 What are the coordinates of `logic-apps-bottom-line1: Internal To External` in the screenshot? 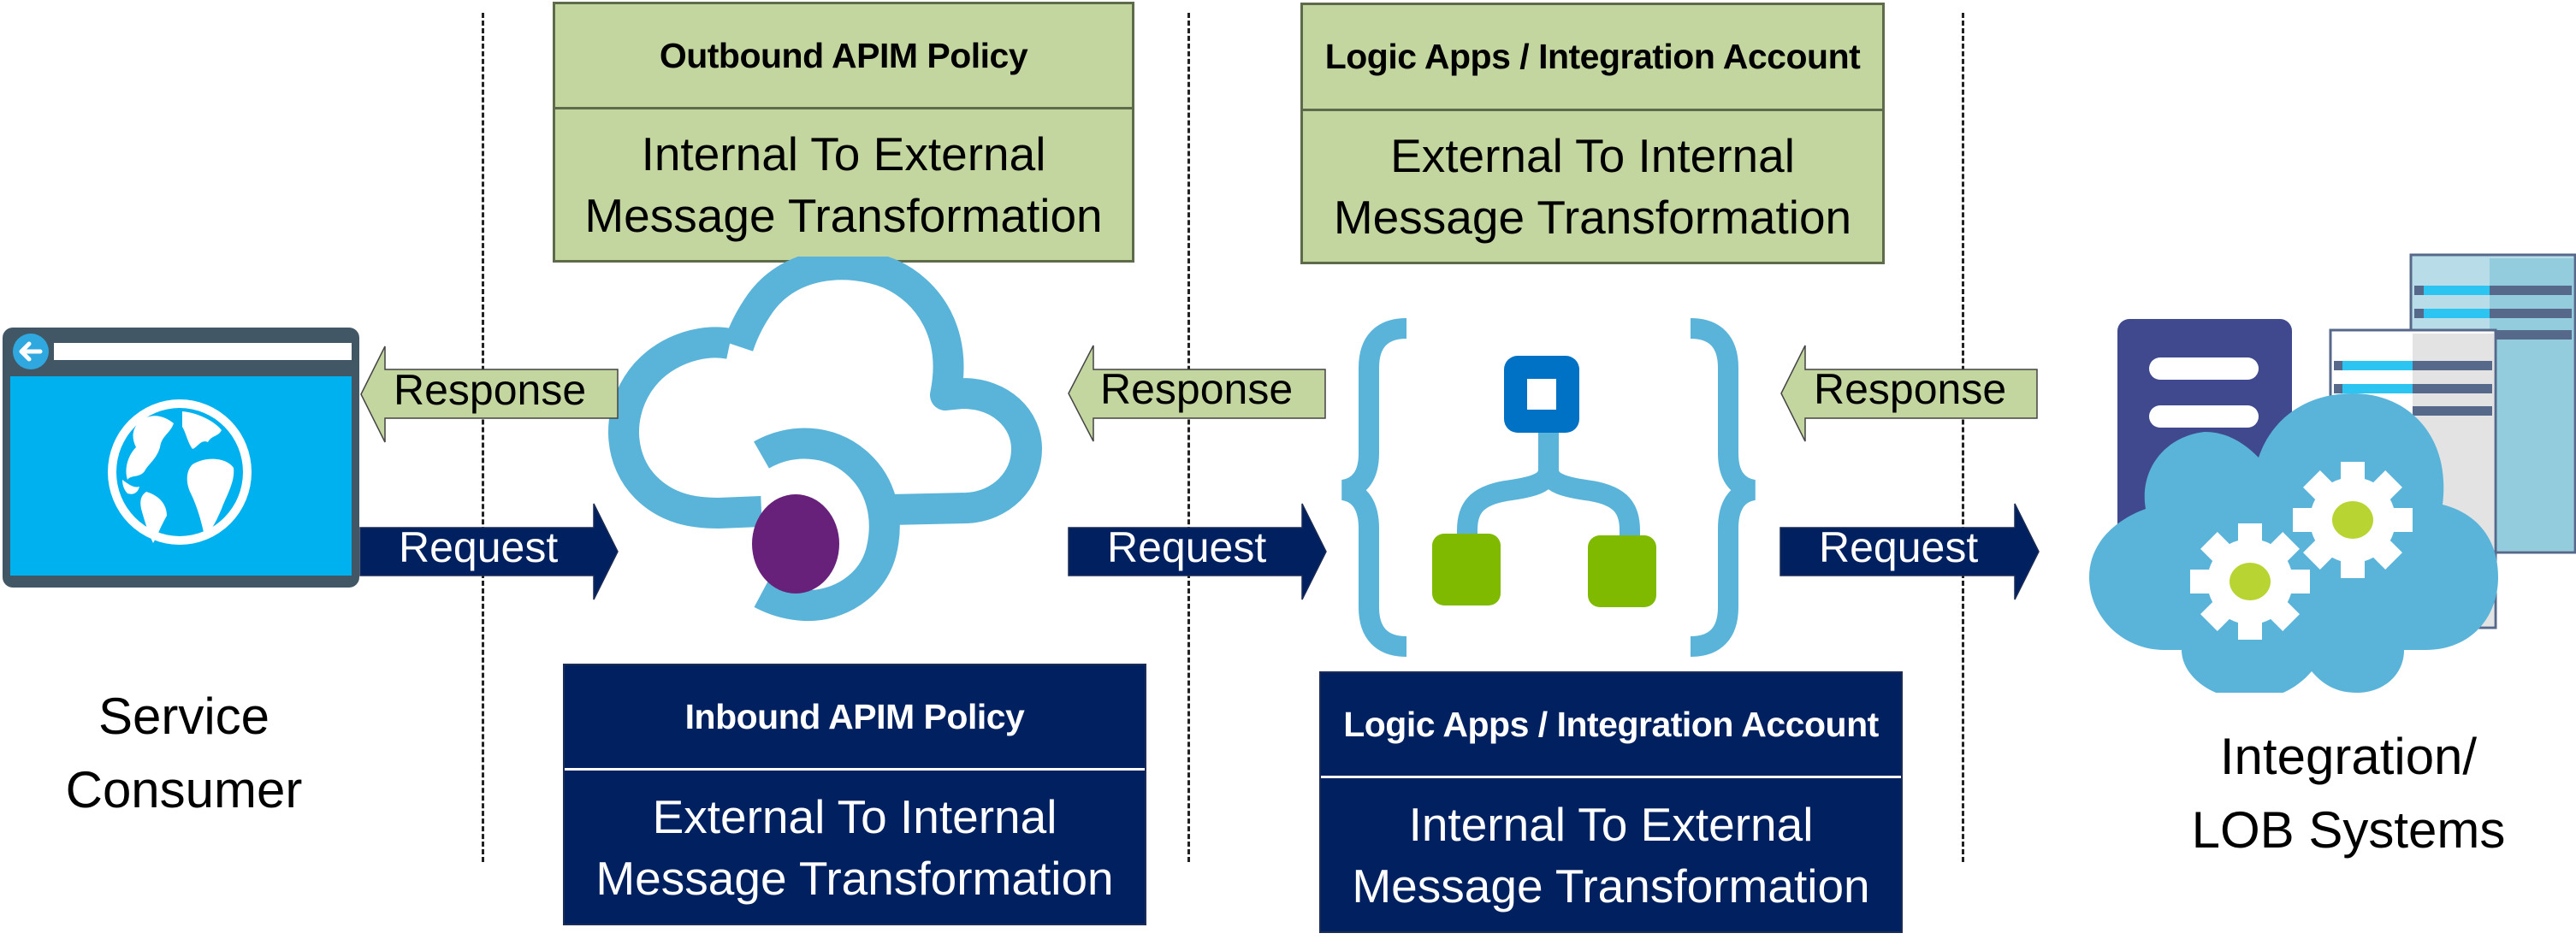 It's located at (1611, 824).